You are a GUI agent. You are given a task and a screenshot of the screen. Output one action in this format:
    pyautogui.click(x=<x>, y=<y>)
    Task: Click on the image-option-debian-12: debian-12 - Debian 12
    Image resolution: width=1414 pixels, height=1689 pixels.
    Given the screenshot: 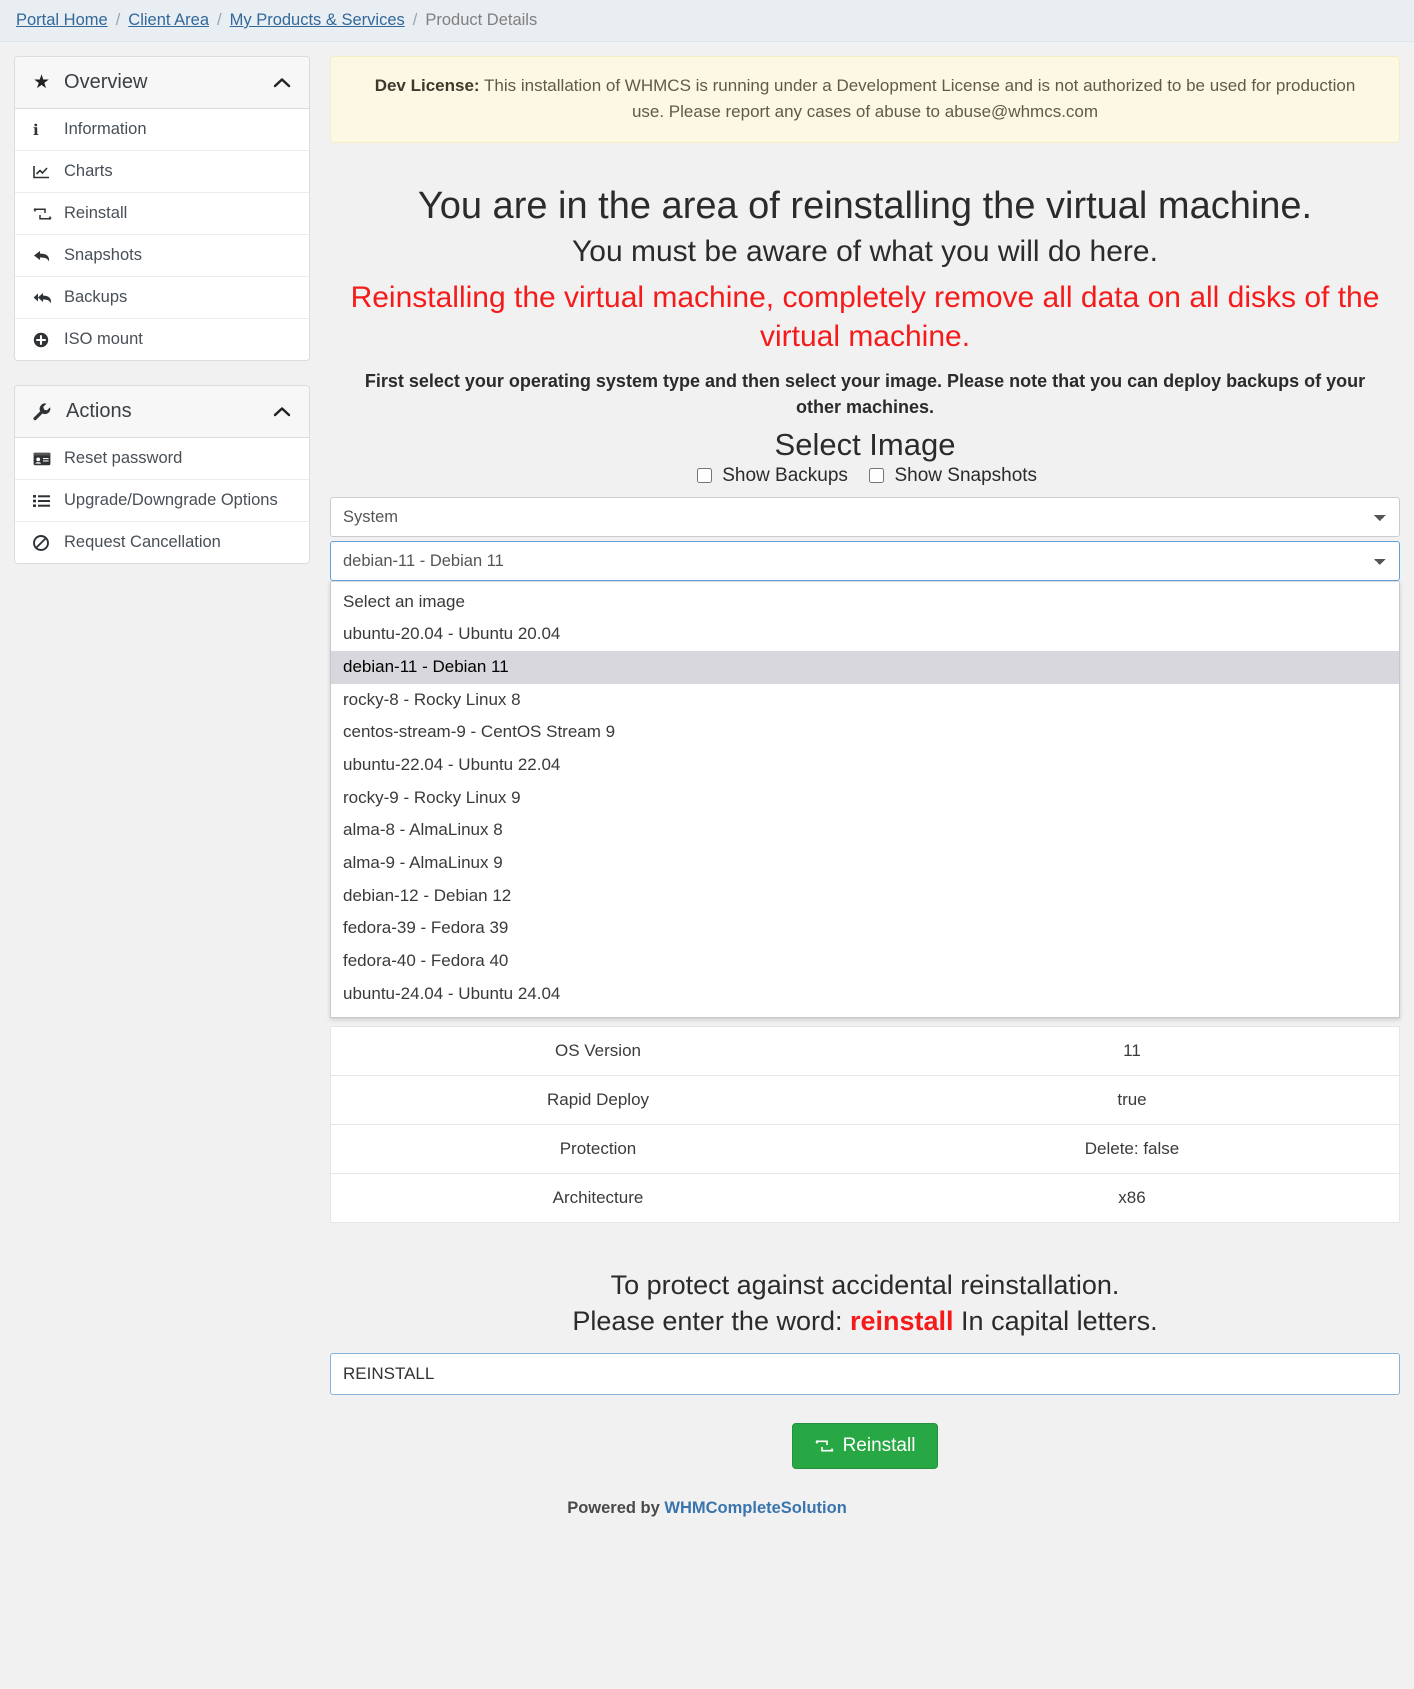 What is the action you would take?
    pyautogui.click(x=865, y=896)
    